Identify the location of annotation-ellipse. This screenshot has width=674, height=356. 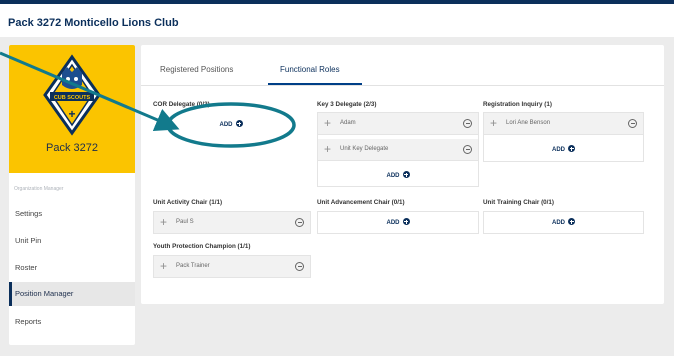
(231, 125).